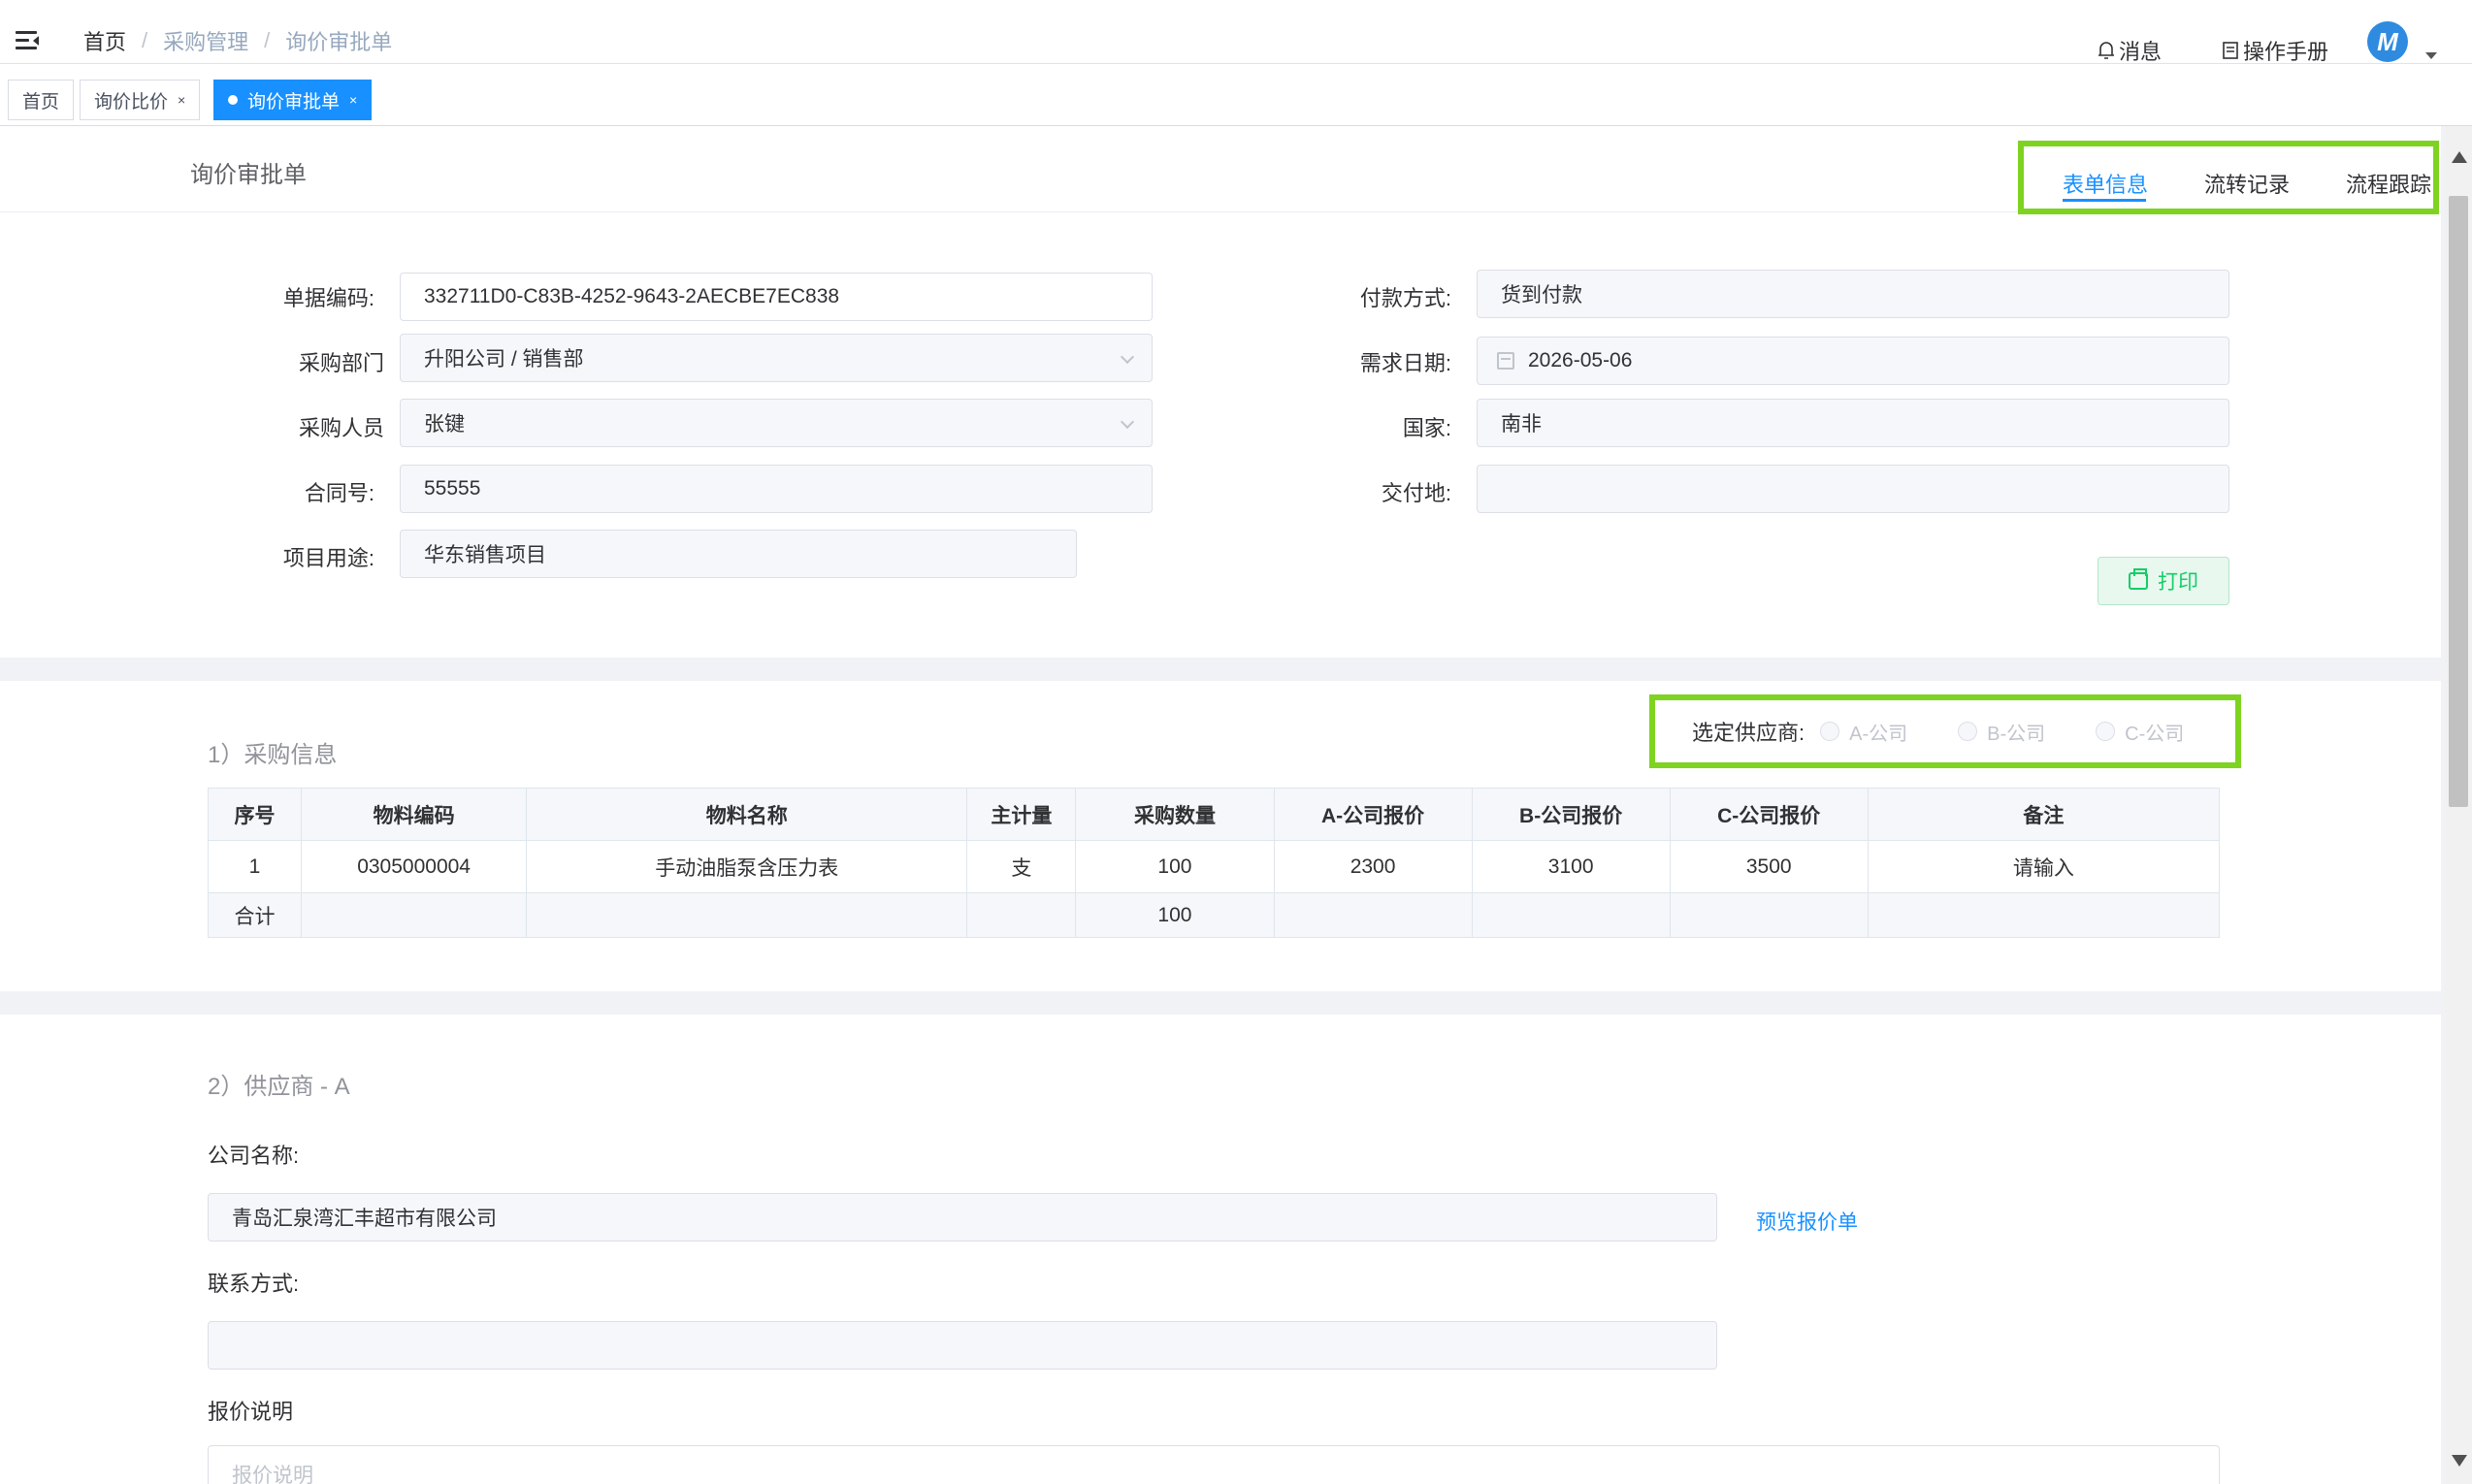 The width and height of the screenshot is (2472, 1484). Describe the element at coordinates (328, 298) in the screenshot. I see `doc-code-label: 单据编码:` at that location.